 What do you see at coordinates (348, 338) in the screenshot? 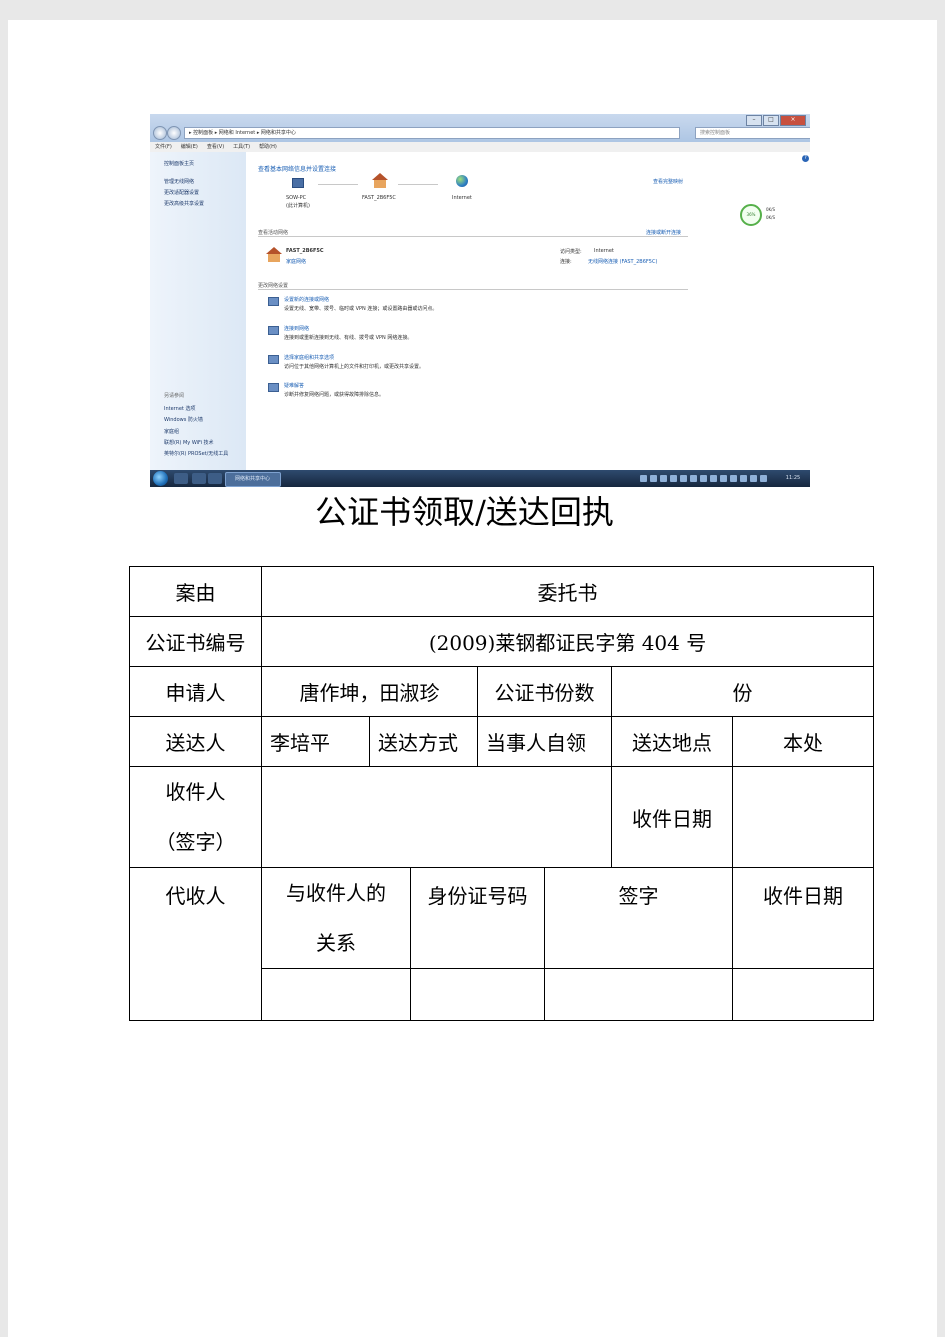
I see `task-connect-network-desc: 连接到或重新连接到无线、有线、拨号或 VPN 网络连接。` at bounding box center [348, 338].